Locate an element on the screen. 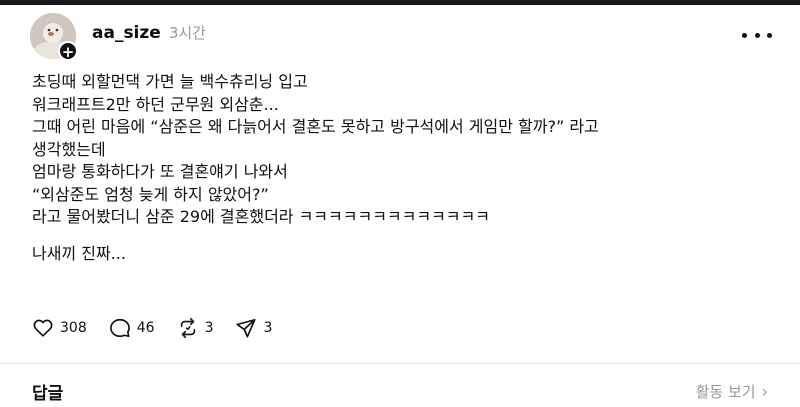 This screenshot has height=407, width=800. post-timestamp: 3시간 is located at coordinates (187, 33).